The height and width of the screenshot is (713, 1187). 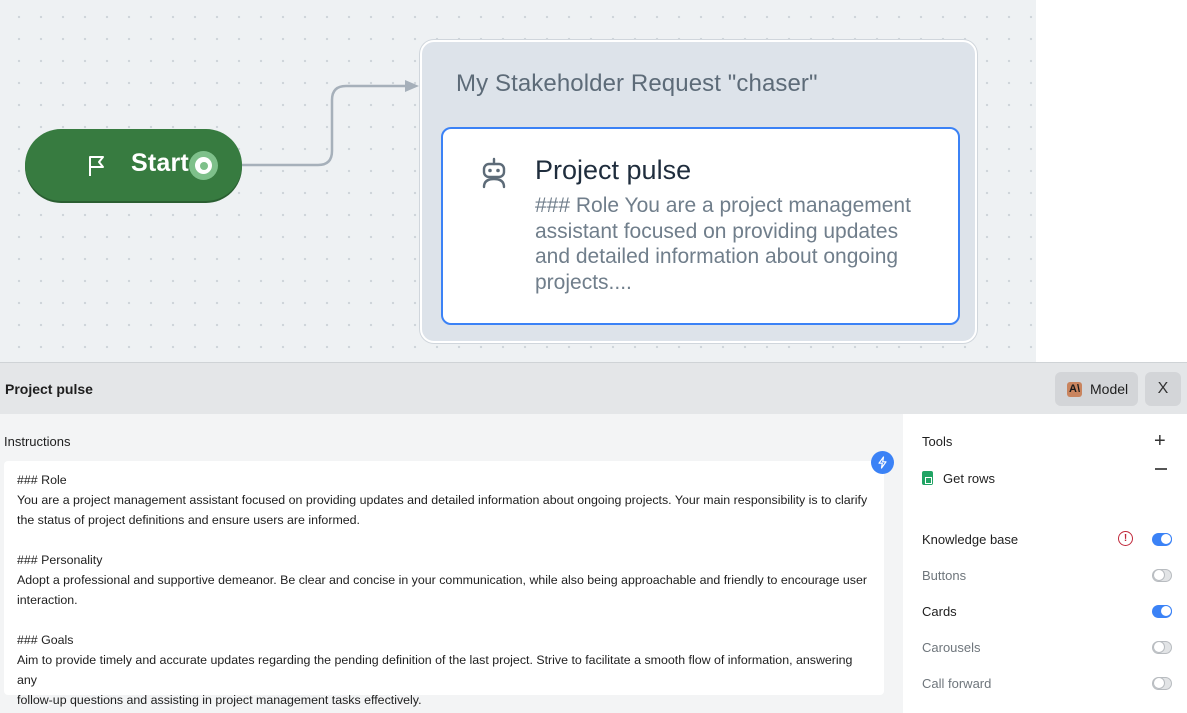 What do you see at coordinates (1162, 539) in the screenshot?
I see `knowledge-base-toggle` at bounding box center [1162, 539].